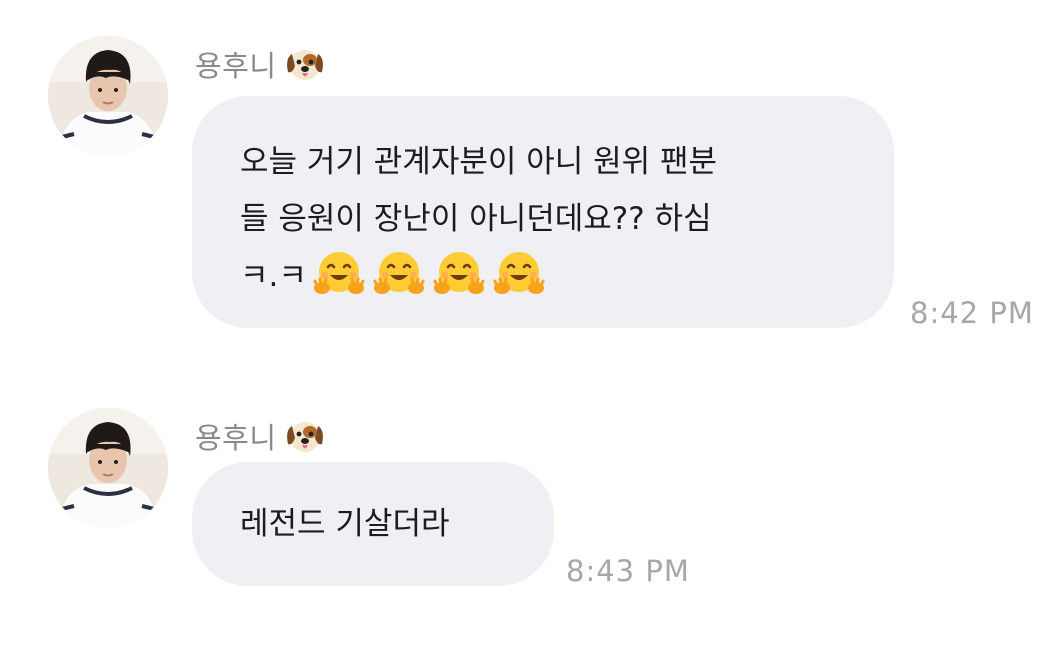 The image size is (1044, 657). I want to click on message-bubble: 레전드 기살더라, so click(373, 524).